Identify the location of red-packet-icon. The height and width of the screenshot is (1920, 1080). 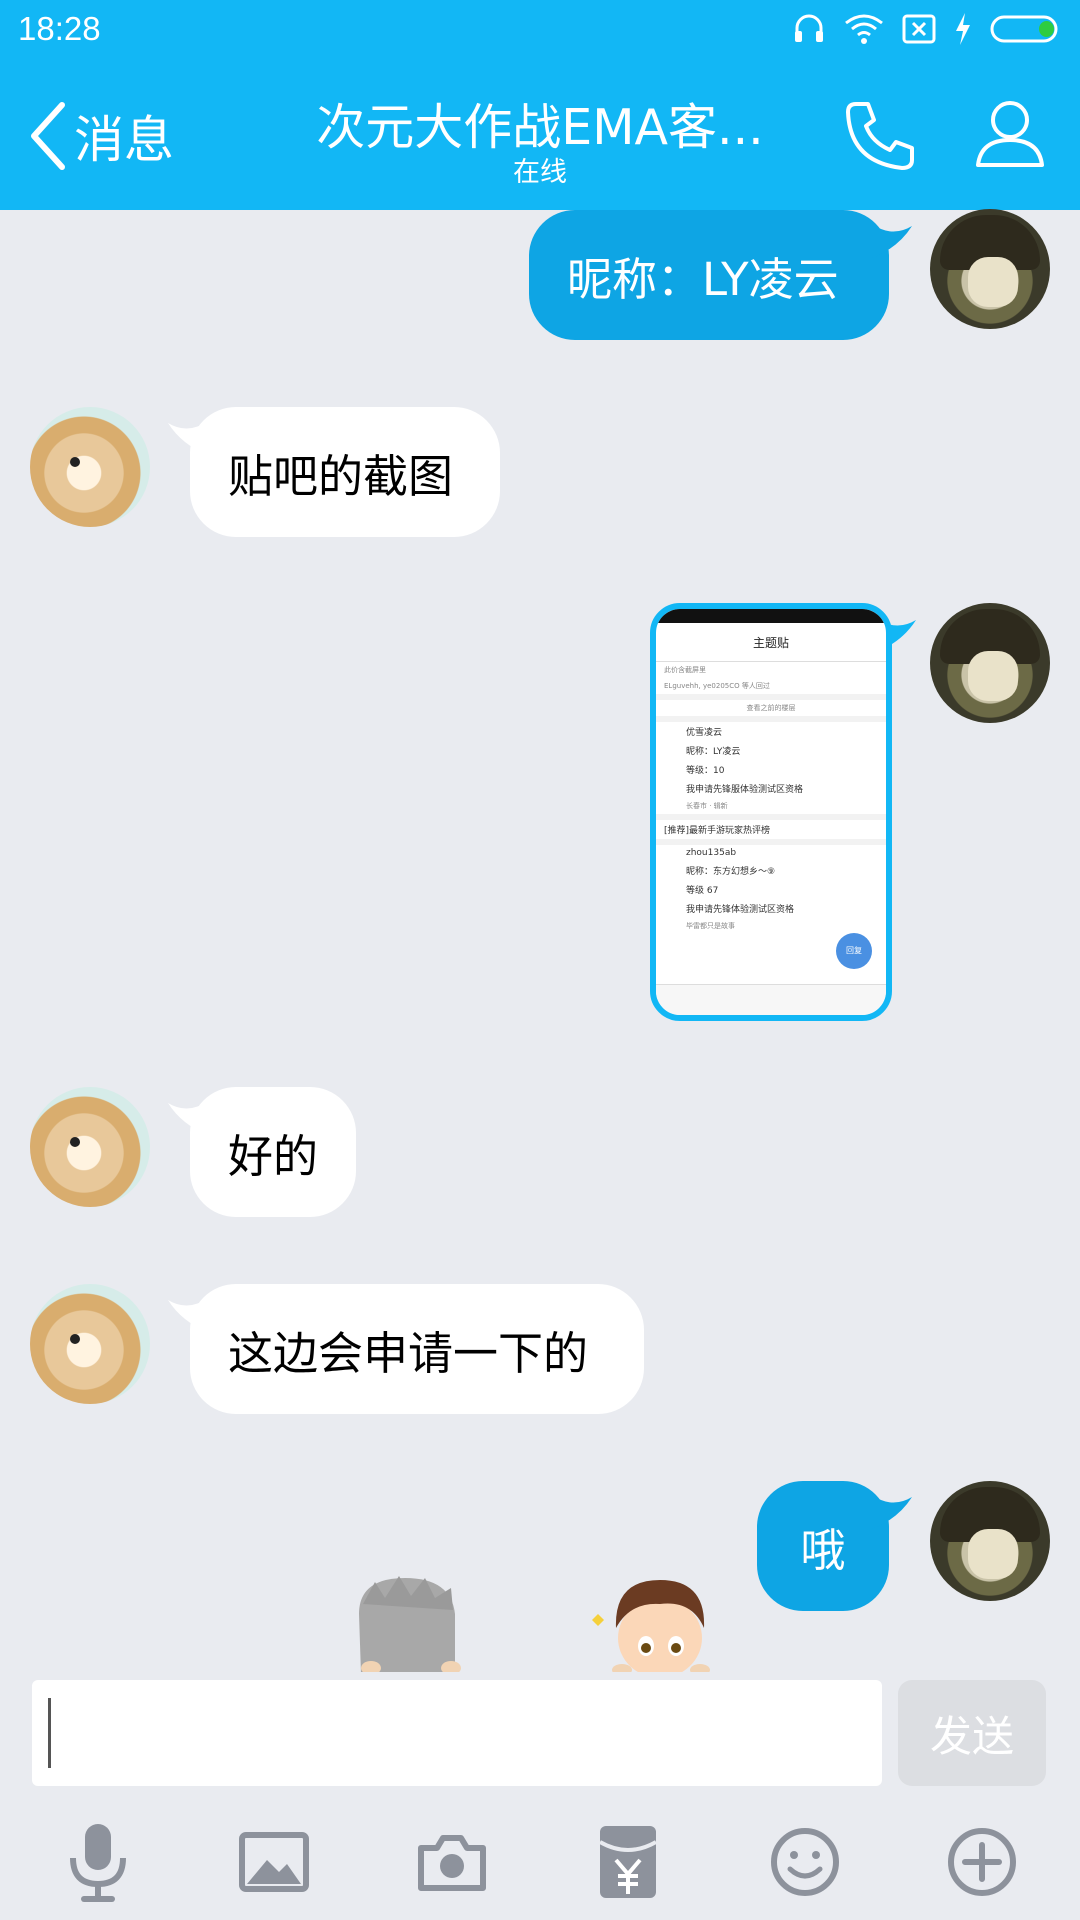
(628, 1862).